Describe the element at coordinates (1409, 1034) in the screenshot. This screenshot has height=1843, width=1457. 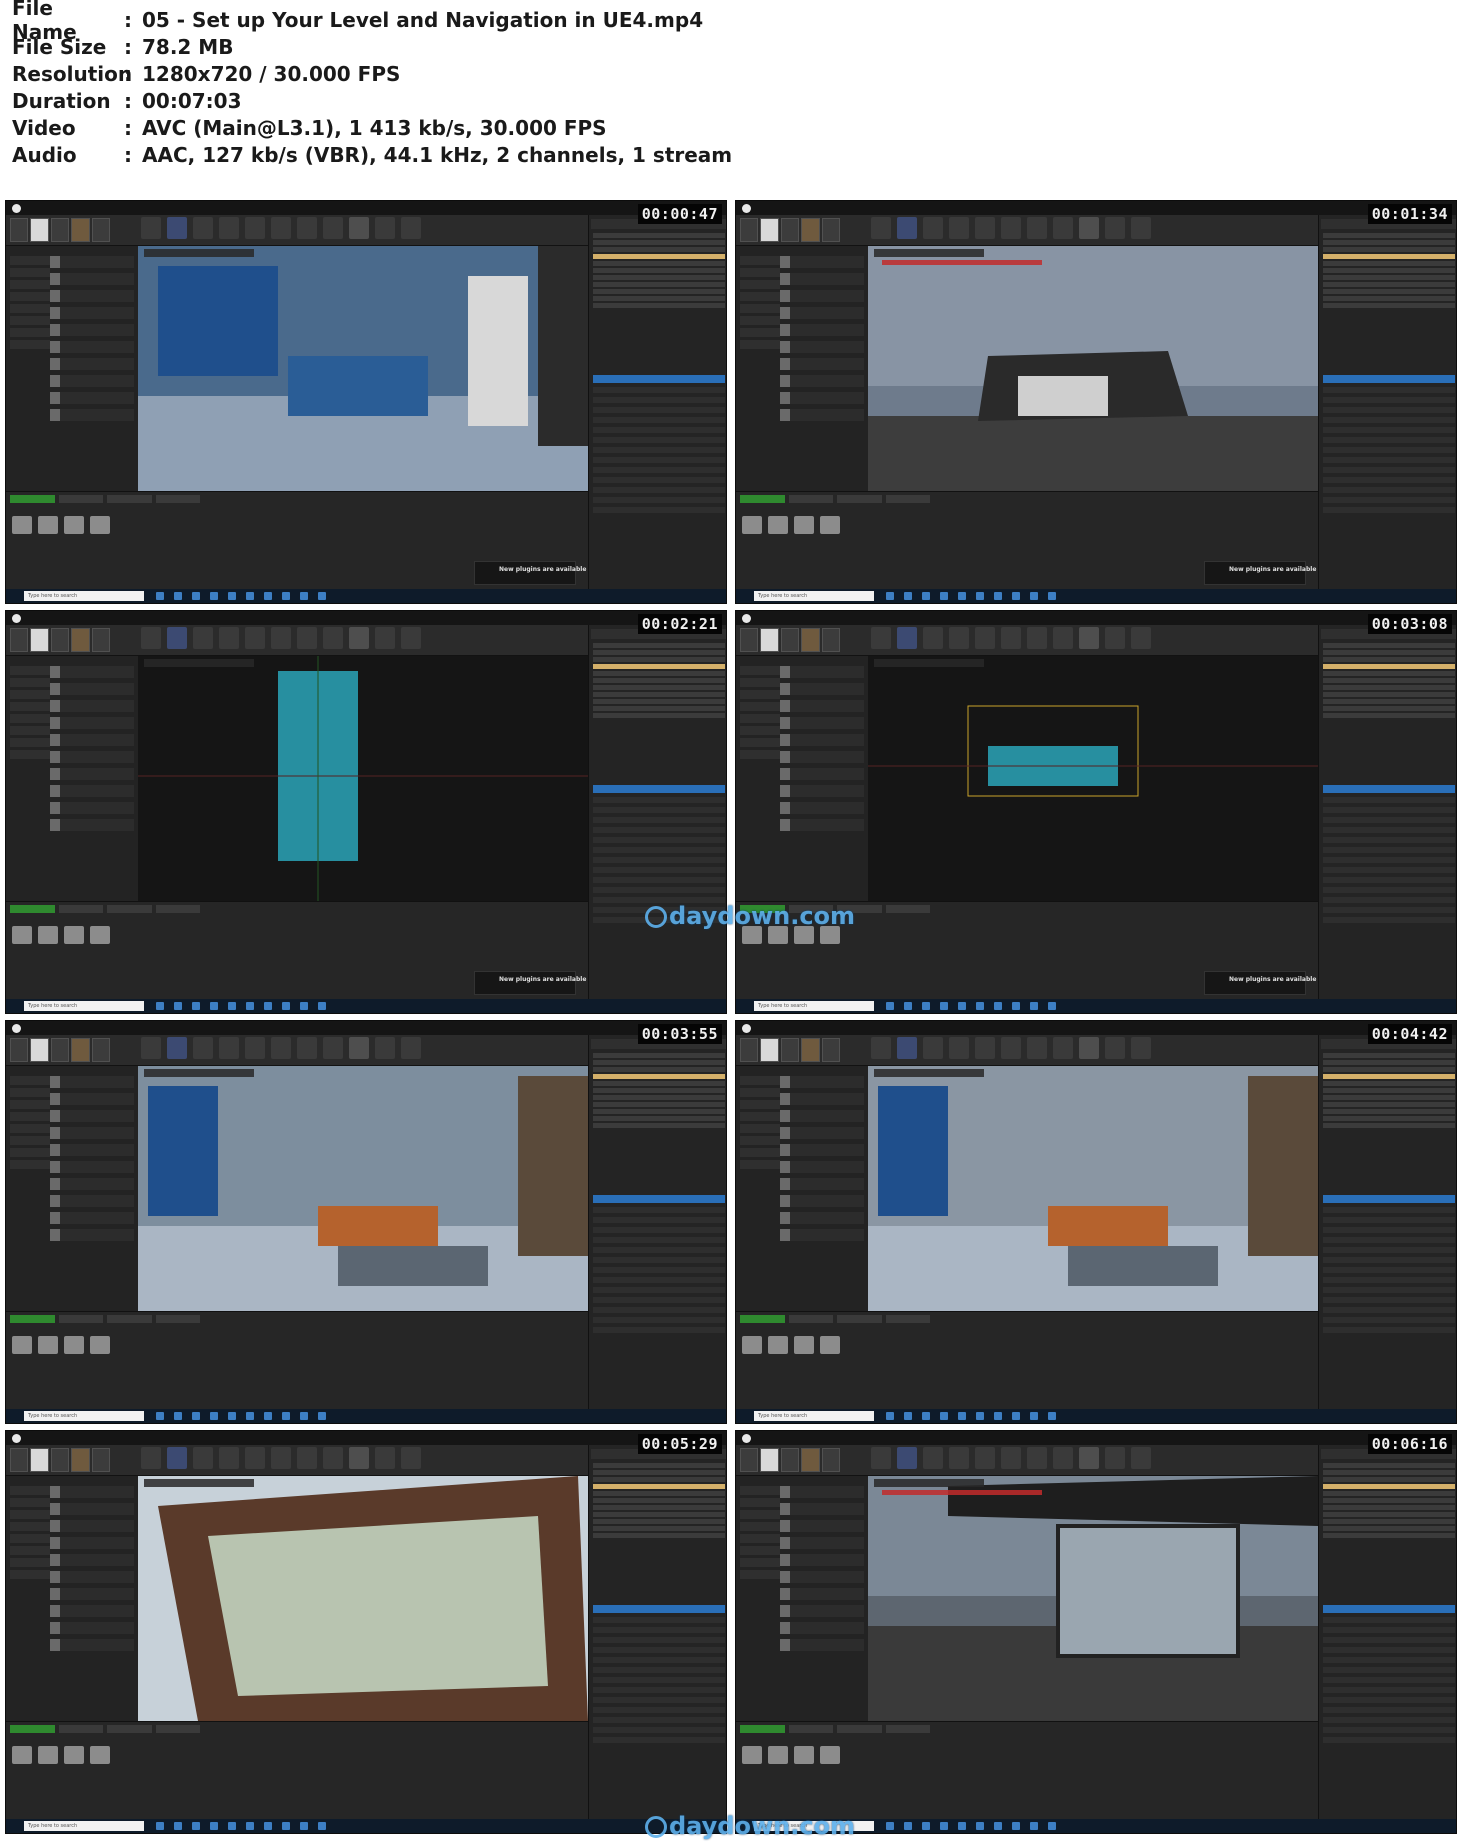
I see `thumbnail-timestamp: 00:04:42` at that location.